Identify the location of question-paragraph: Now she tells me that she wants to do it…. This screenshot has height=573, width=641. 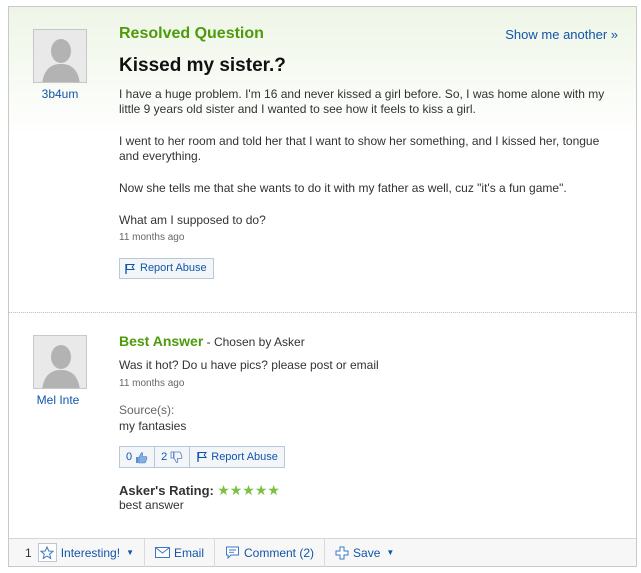
(343, 188).